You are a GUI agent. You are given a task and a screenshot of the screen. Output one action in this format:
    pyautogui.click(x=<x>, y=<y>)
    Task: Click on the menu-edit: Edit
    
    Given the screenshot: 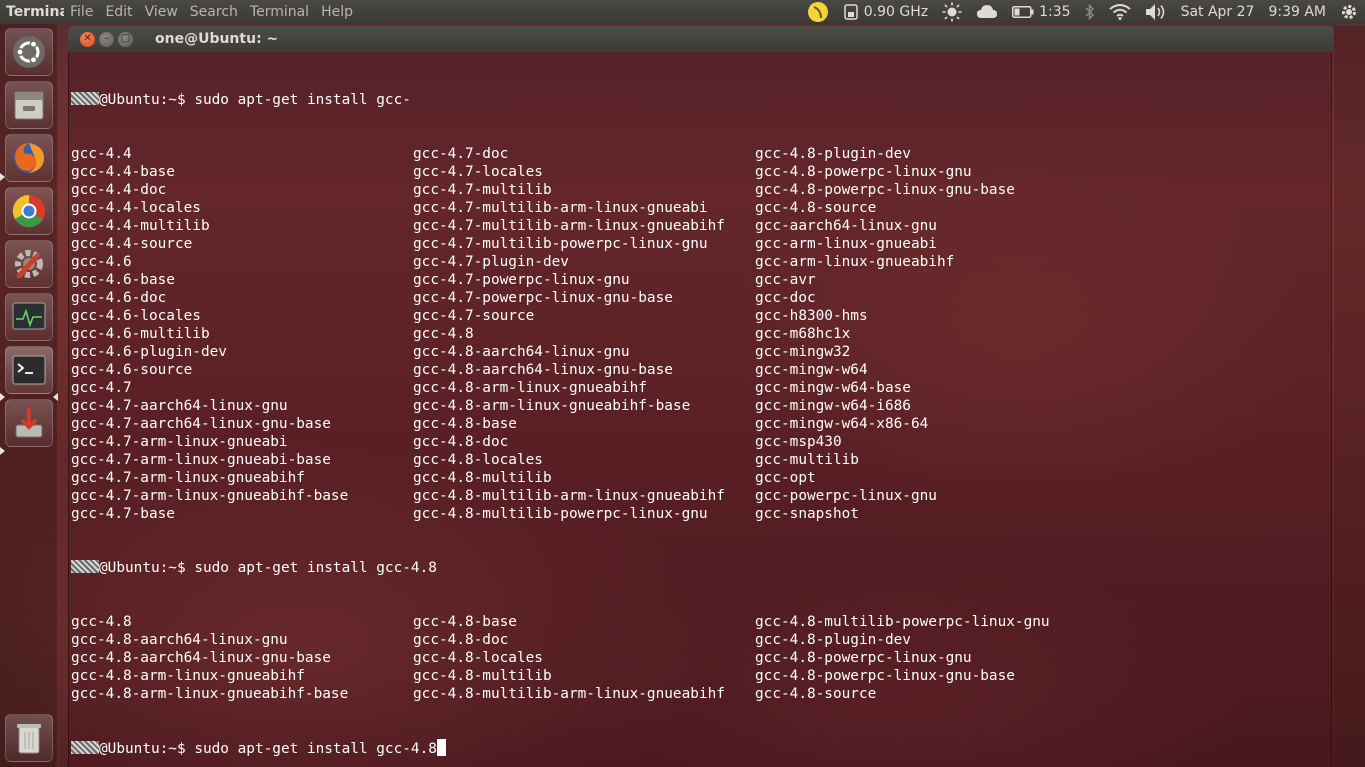 What is the action you would take?
    pyautogui.click(x=118, y=12)
    